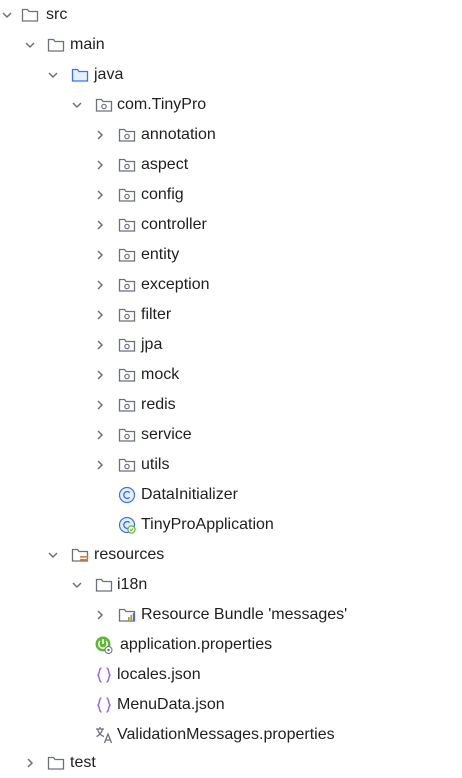  What do you see at coordinates (83, 762) in the screenshot?
I see `tree-label-test: test` at bounding box center [83, 762].